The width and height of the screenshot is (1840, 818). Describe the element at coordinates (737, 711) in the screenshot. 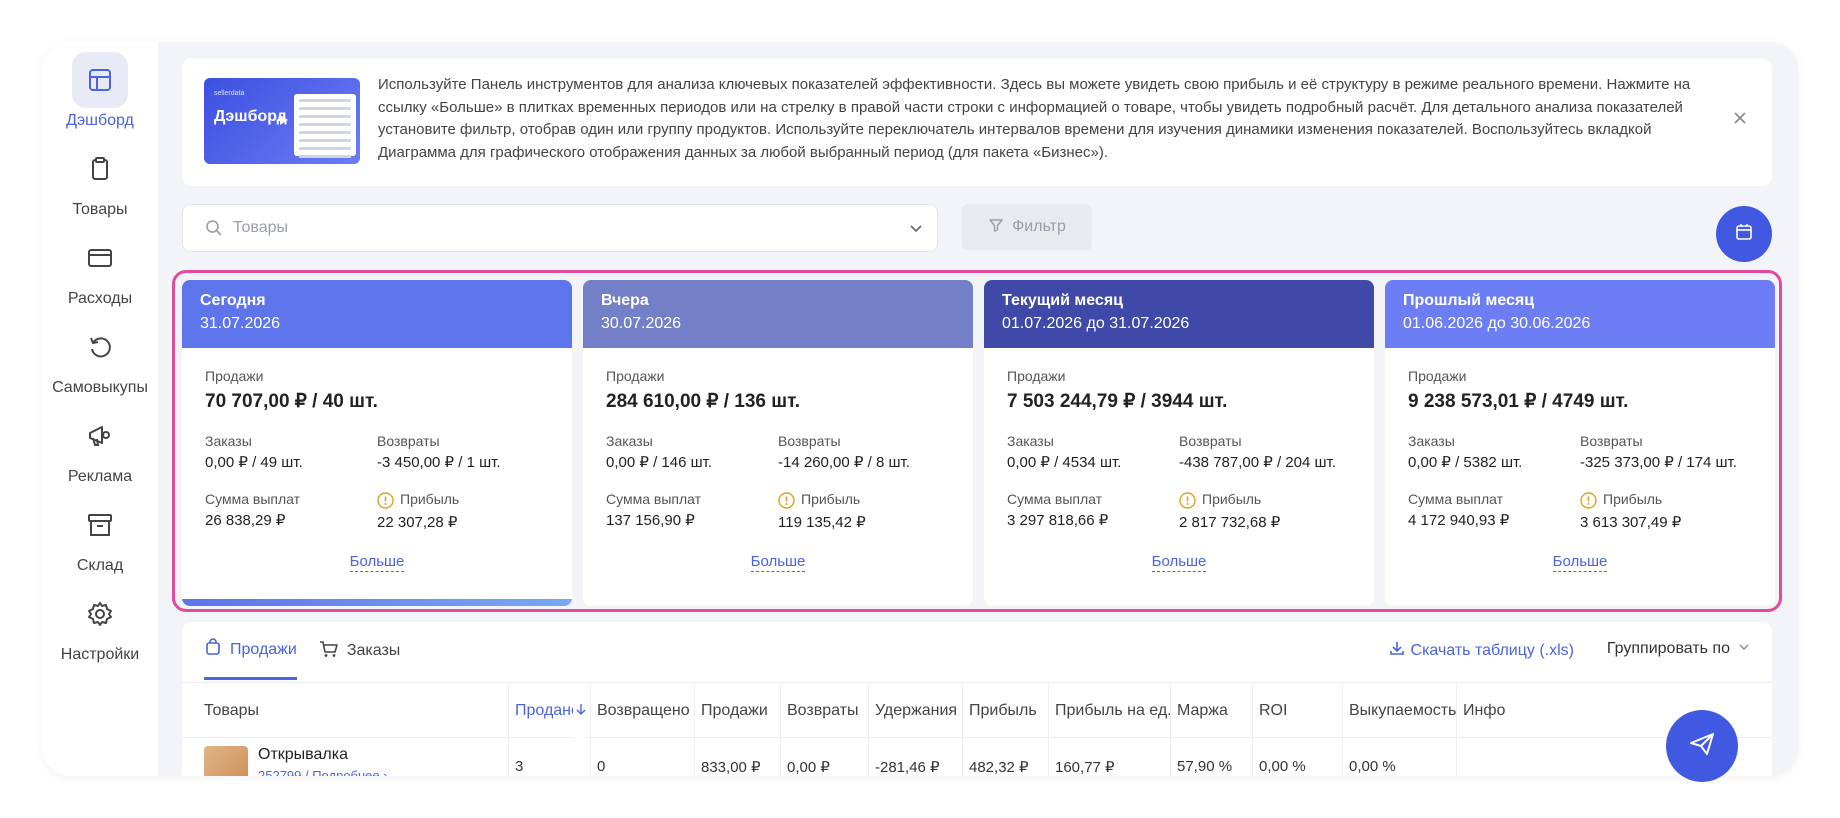

I see `column-header-sales: Продажи` at that location.